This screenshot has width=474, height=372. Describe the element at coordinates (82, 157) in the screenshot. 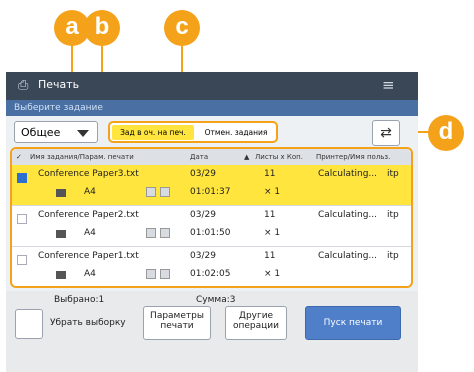

I see `header-name: Имя задания/Парам. печати` at that location.